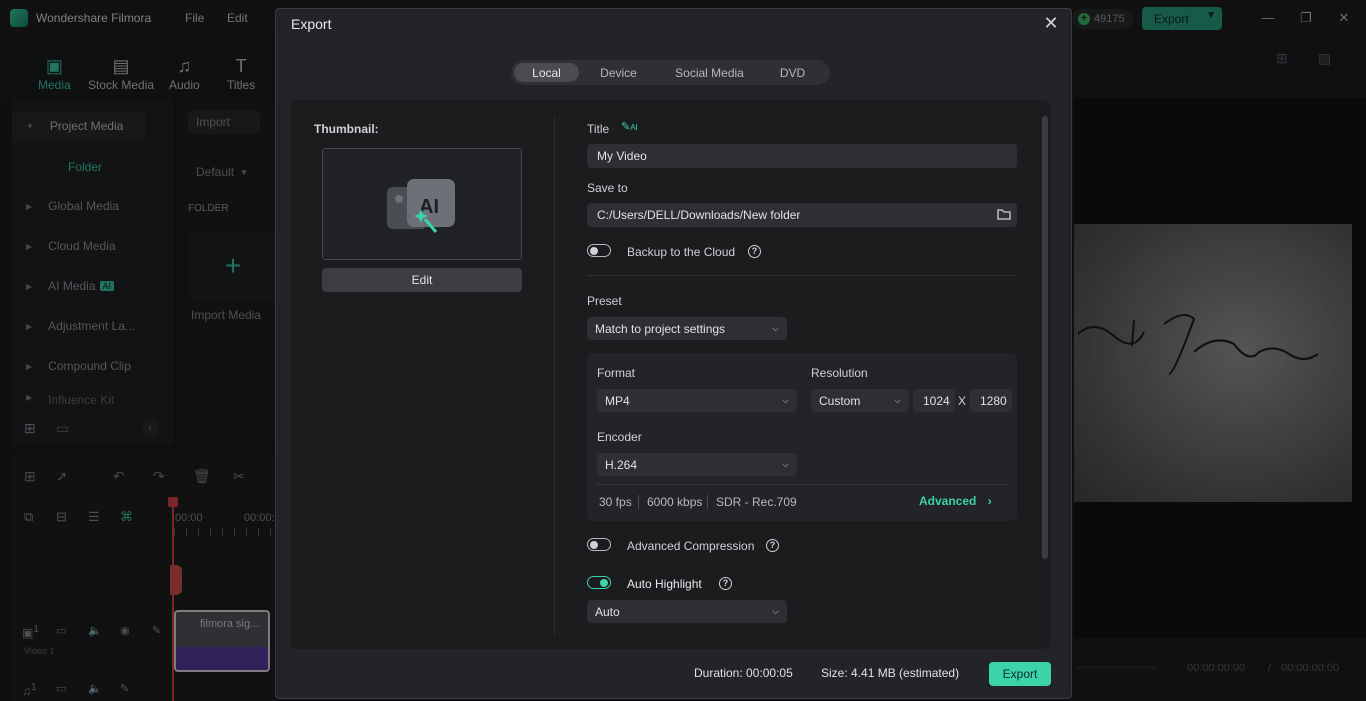  Describe the element at coordinates (792, 72) in the screenshot. I see `tab-dvd: DVD` at that location.